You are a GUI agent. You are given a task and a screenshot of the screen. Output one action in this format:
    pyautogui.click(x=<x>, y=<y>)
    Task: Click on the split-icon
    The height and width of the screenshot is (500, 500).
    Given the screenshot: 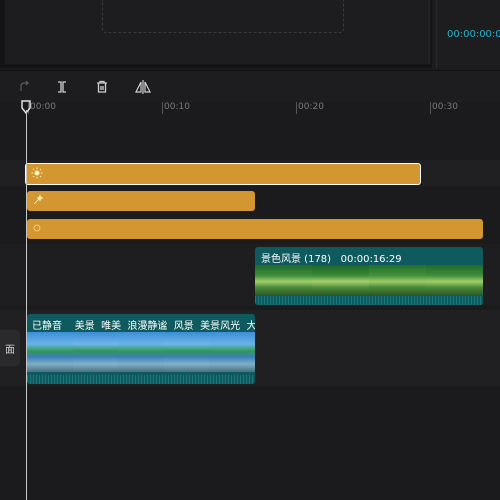 What is the action you would take?
    pyautogui.click(x=62, y=87)
    